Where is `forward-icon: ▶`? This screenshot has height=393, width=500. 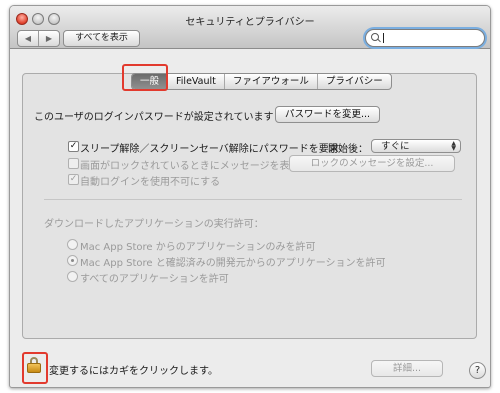 forward-icon: ▶ is located at coordinates (49, 38).